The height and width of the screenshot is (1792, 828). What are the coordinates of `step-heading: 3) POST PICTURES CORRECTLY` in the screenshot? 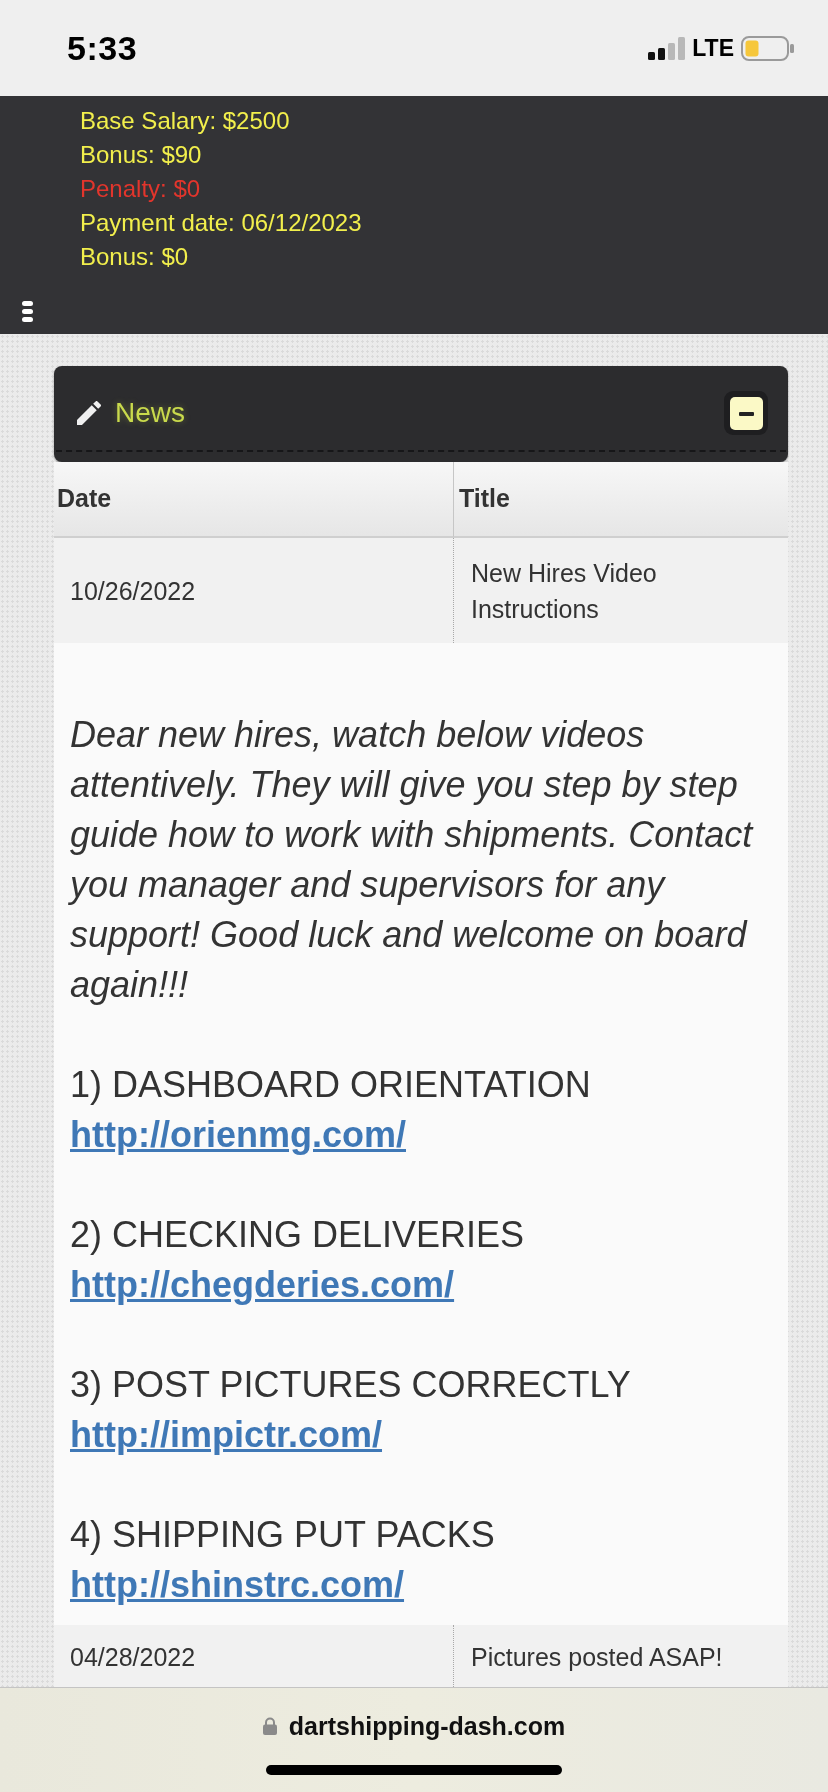 It's located at (350, 1385).